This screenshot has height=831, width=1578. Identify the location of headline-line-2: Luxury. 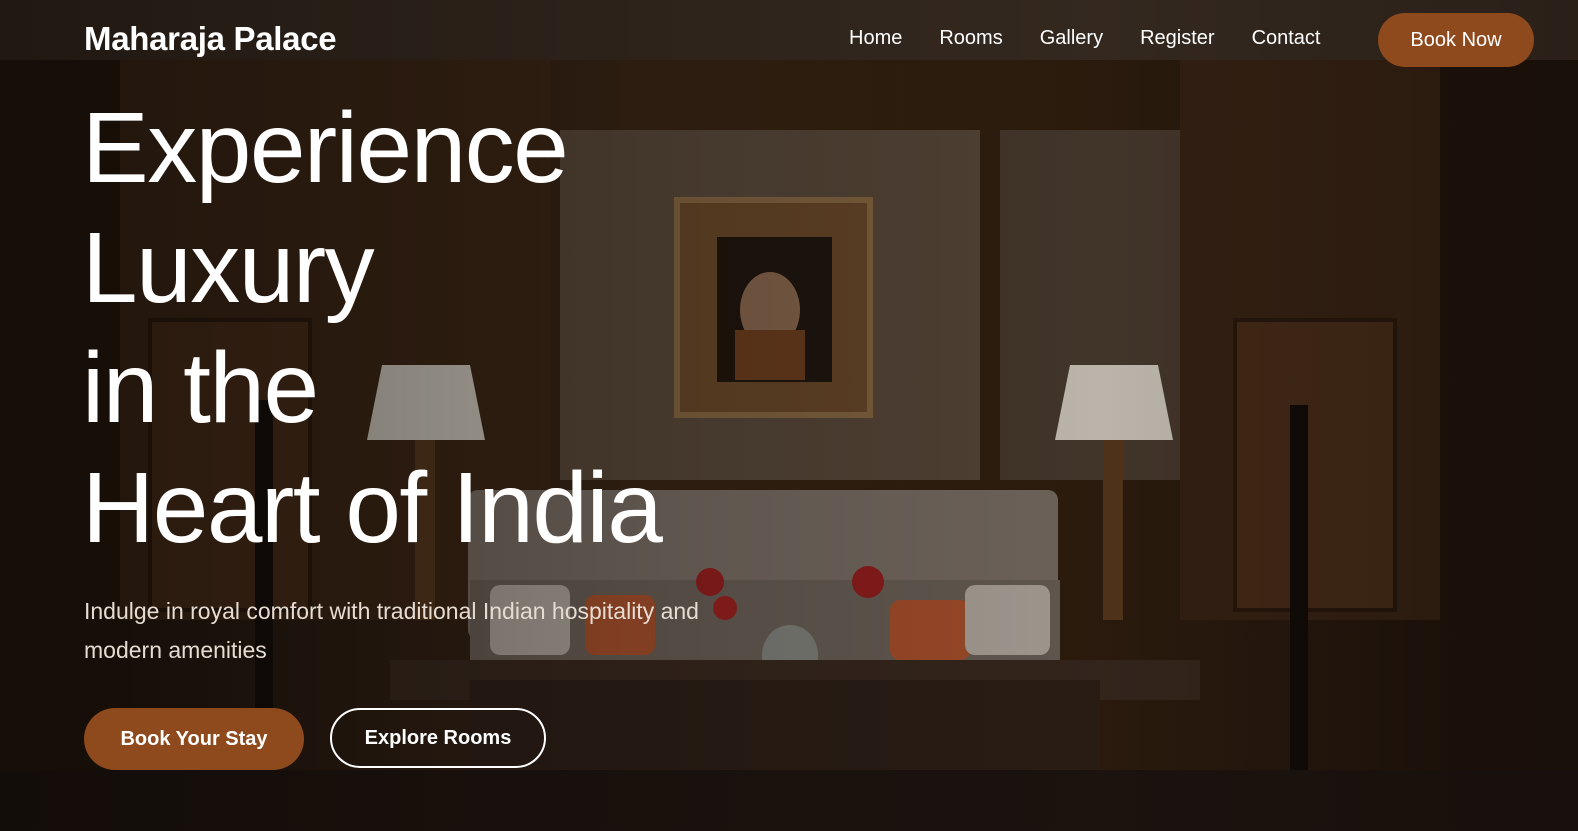
(228, 268).